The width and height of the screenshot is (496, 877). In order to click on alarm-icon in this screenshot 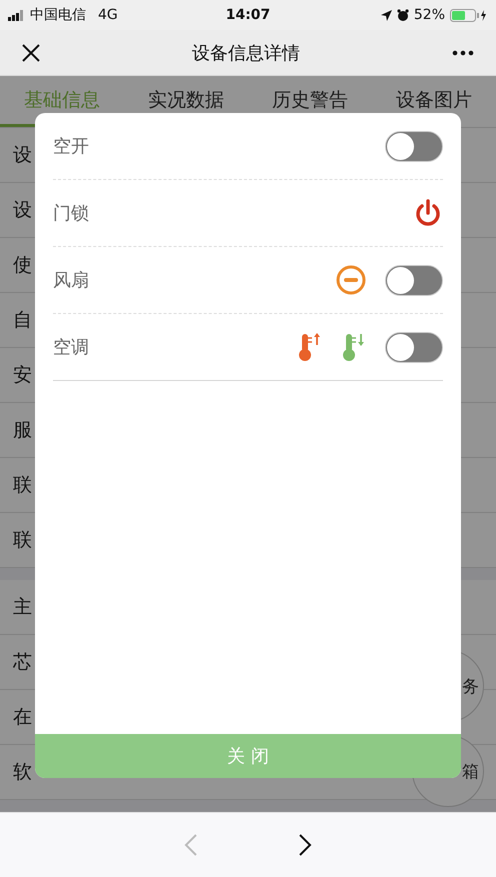, I will do `click(402, 15)`.